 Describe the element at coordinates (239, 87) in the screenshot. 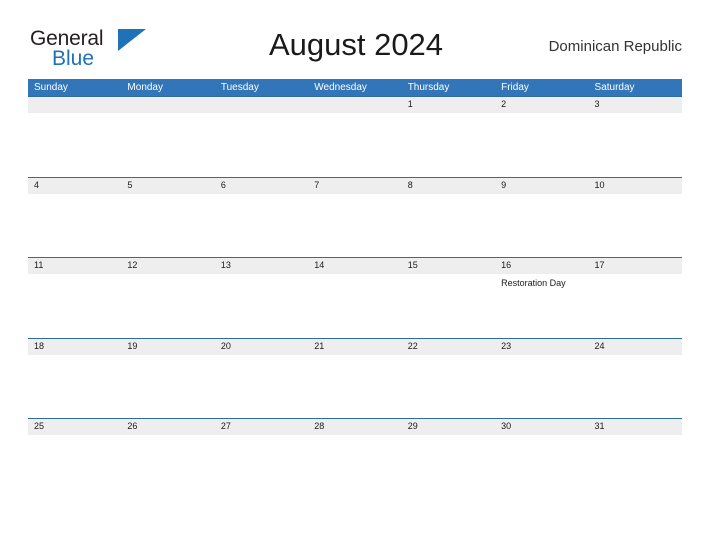

I see `weekday-tuesday: Tuesday` at that location.